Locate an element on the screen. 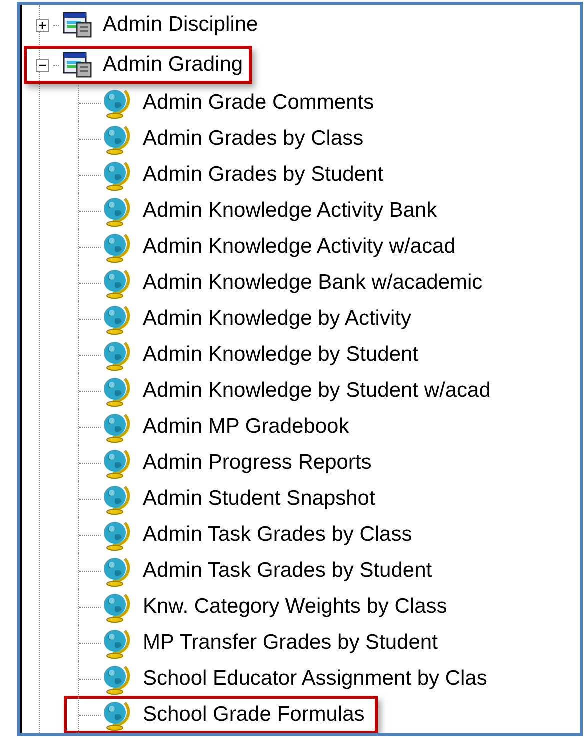 This screenshot has height=738, width=585. tree-item: Admin Progress Reports is located at coordinates (224, 463).